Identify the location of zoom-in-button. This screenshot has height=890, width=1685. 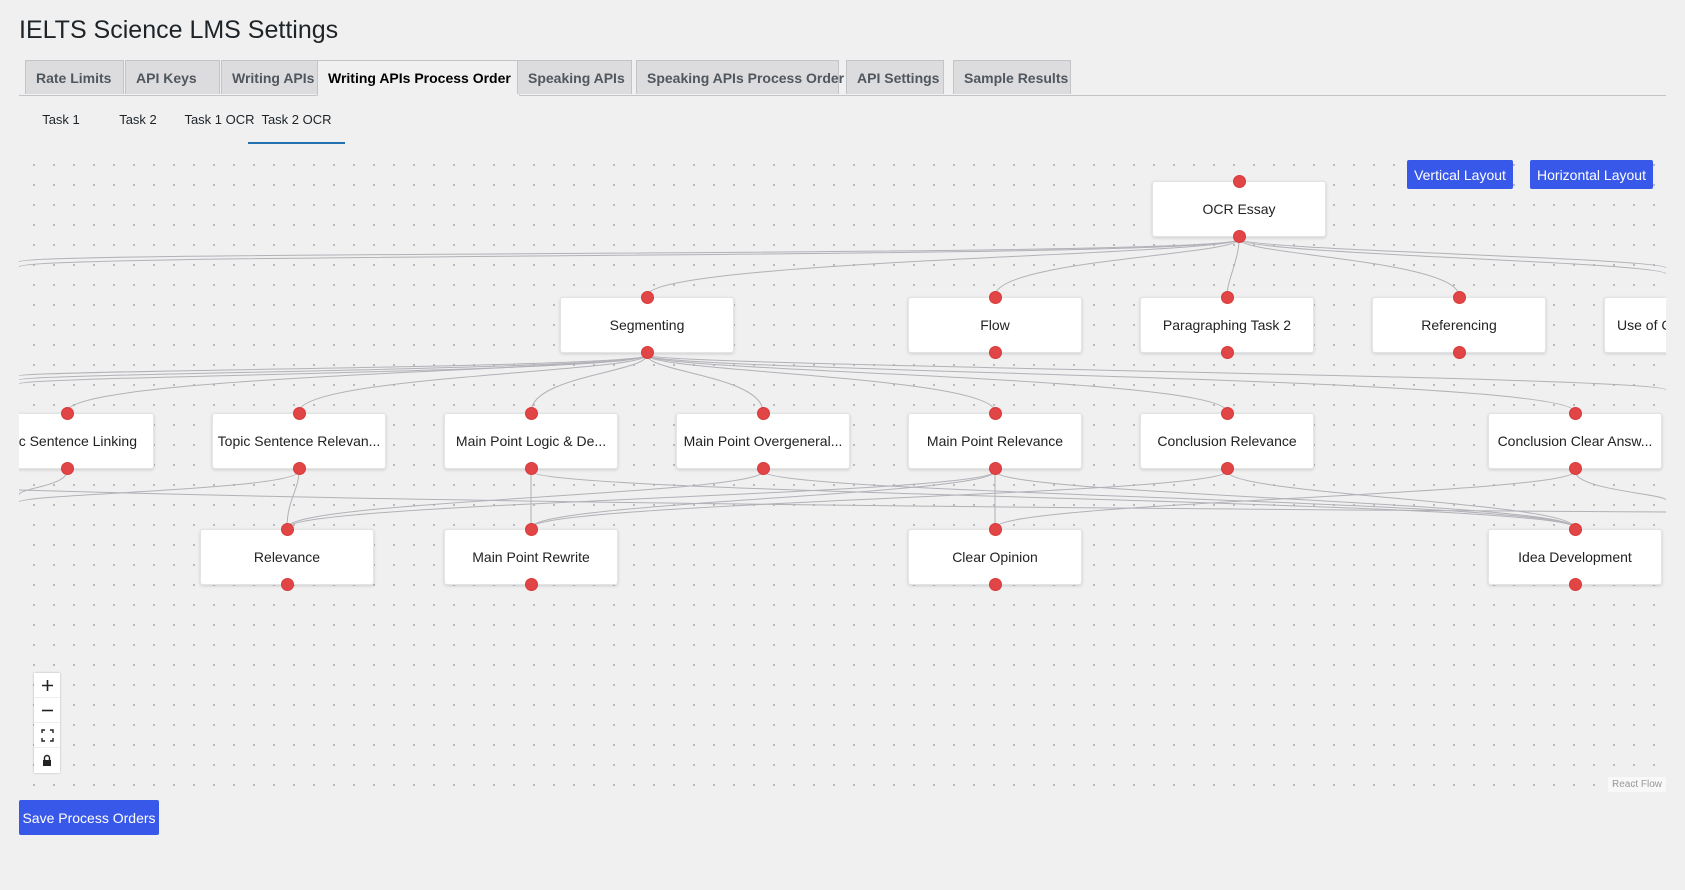
(47, 685).